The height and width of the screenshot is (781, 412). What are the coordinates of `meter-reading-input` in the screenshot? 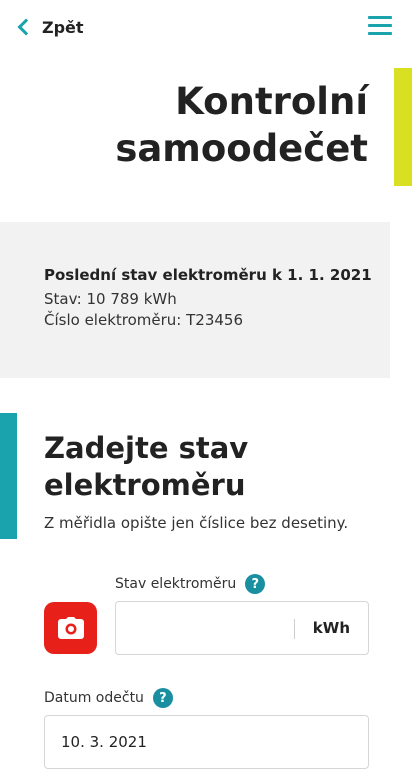 It's located at (204, 628).